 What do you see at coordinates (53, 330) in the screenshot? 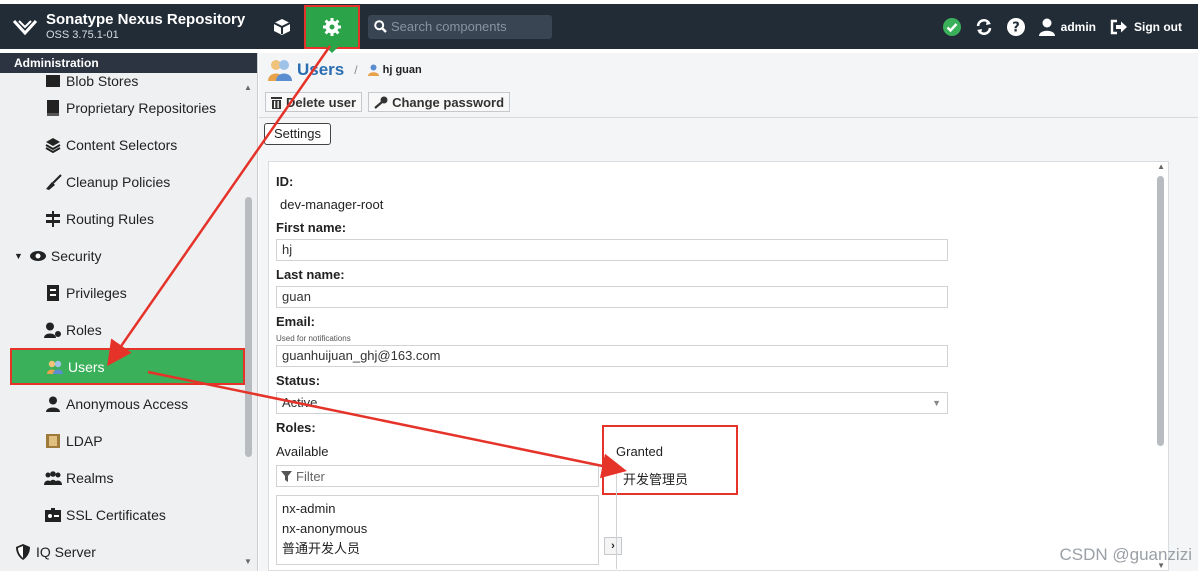
I see `user-gear-icon` at bounding box center [53, 330].